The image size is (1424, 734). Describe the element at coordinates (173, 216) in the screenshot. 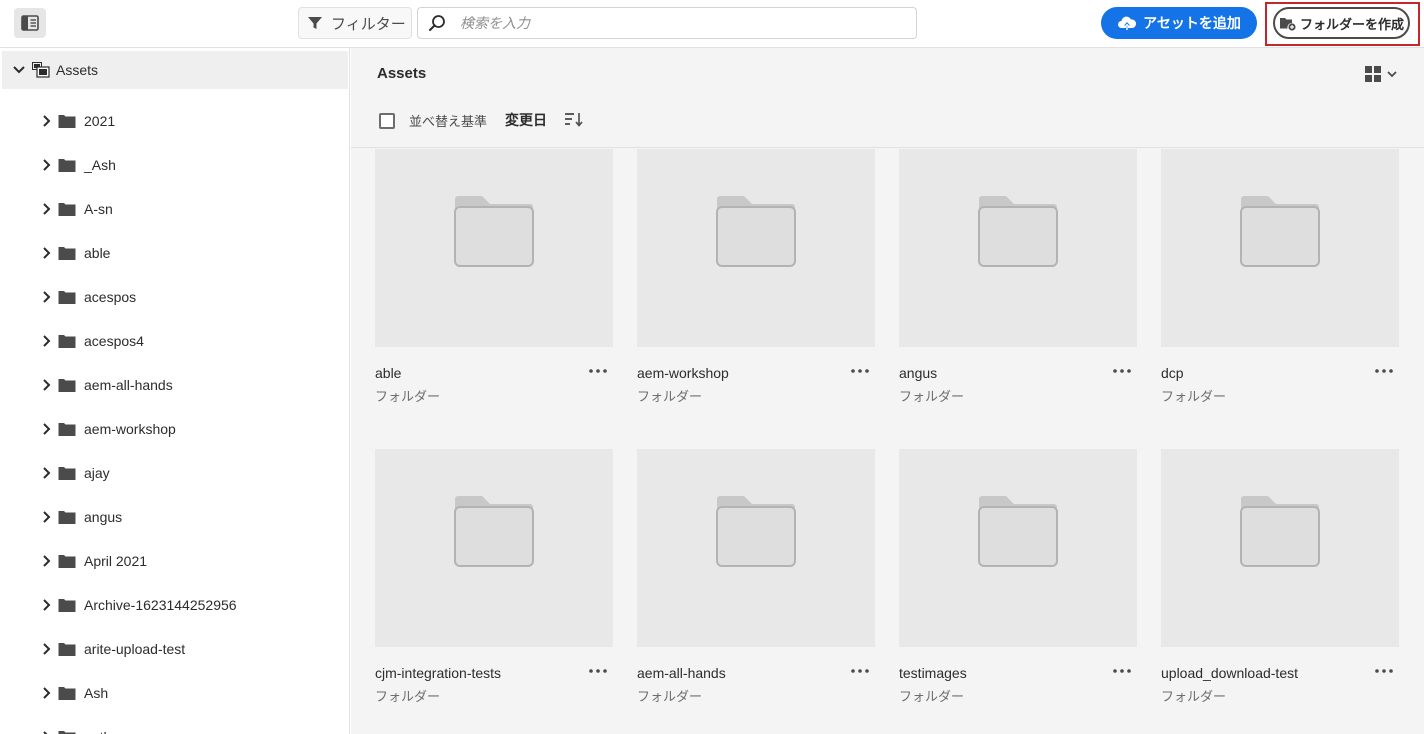

I see `sidebar-item-a-sn: A-sn` at that location.